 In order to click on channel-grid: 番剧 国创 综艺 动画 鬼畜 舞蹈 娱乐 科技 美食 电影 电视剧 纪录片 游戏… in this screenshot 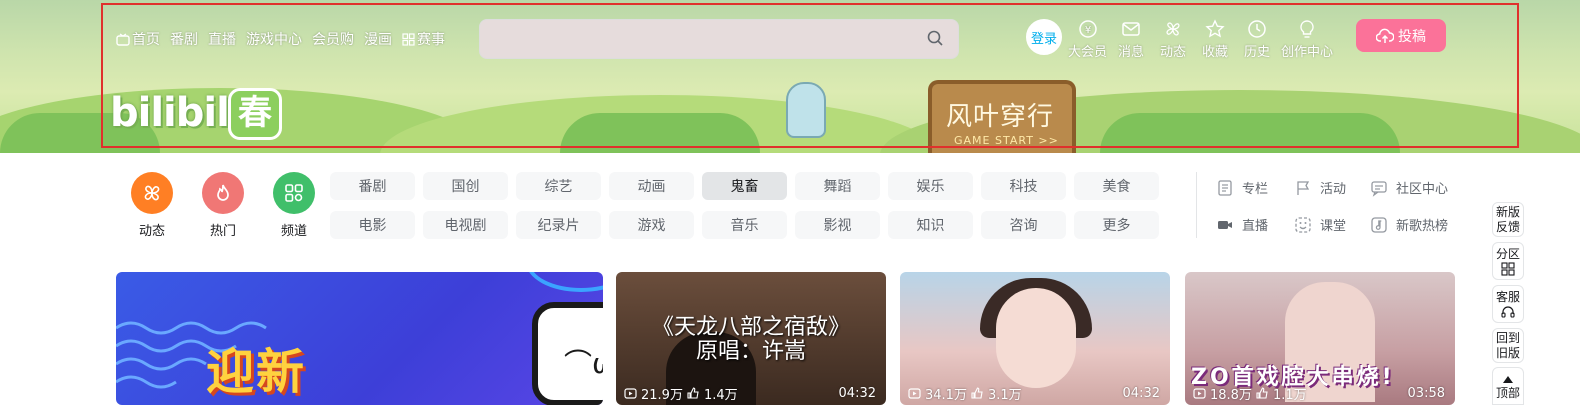, I will do `click(744, 205)`.